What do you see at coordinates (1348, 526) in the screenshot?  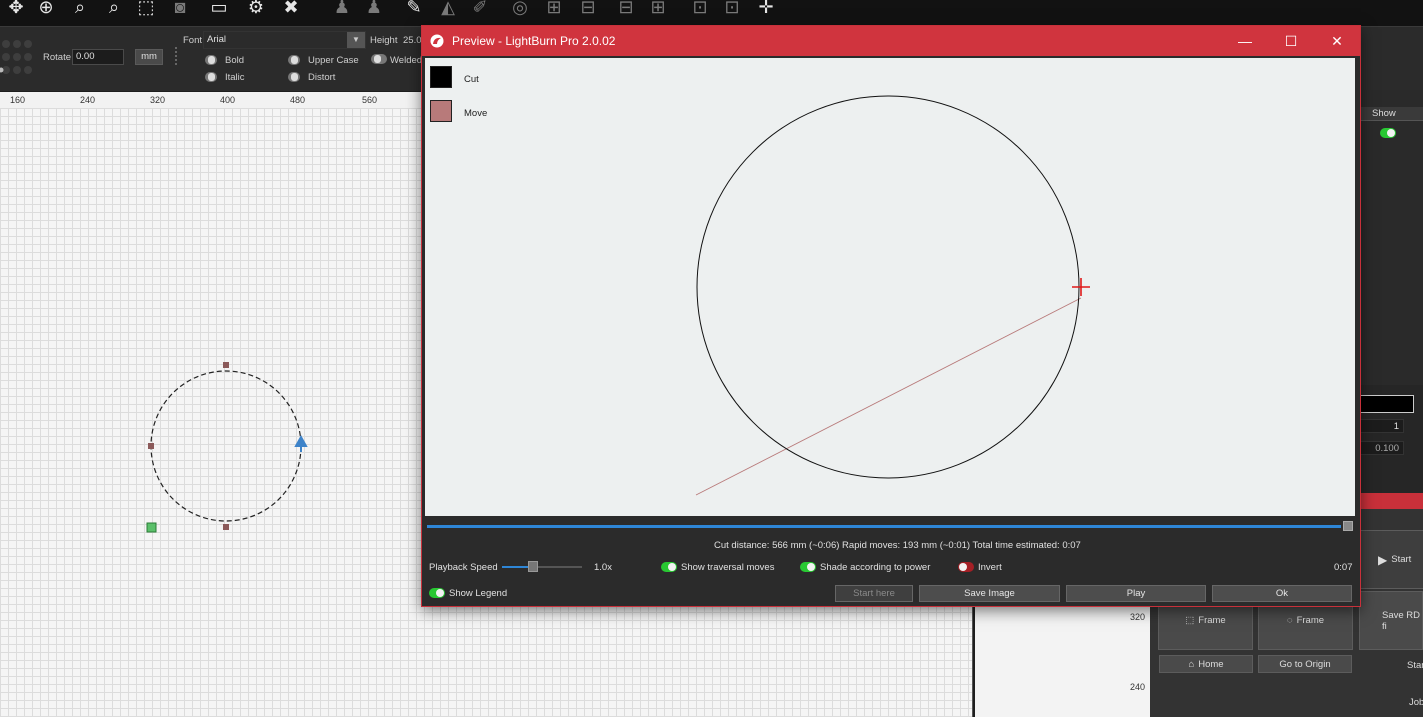 I see `progress-handle` at bounding box center [1348, 526].